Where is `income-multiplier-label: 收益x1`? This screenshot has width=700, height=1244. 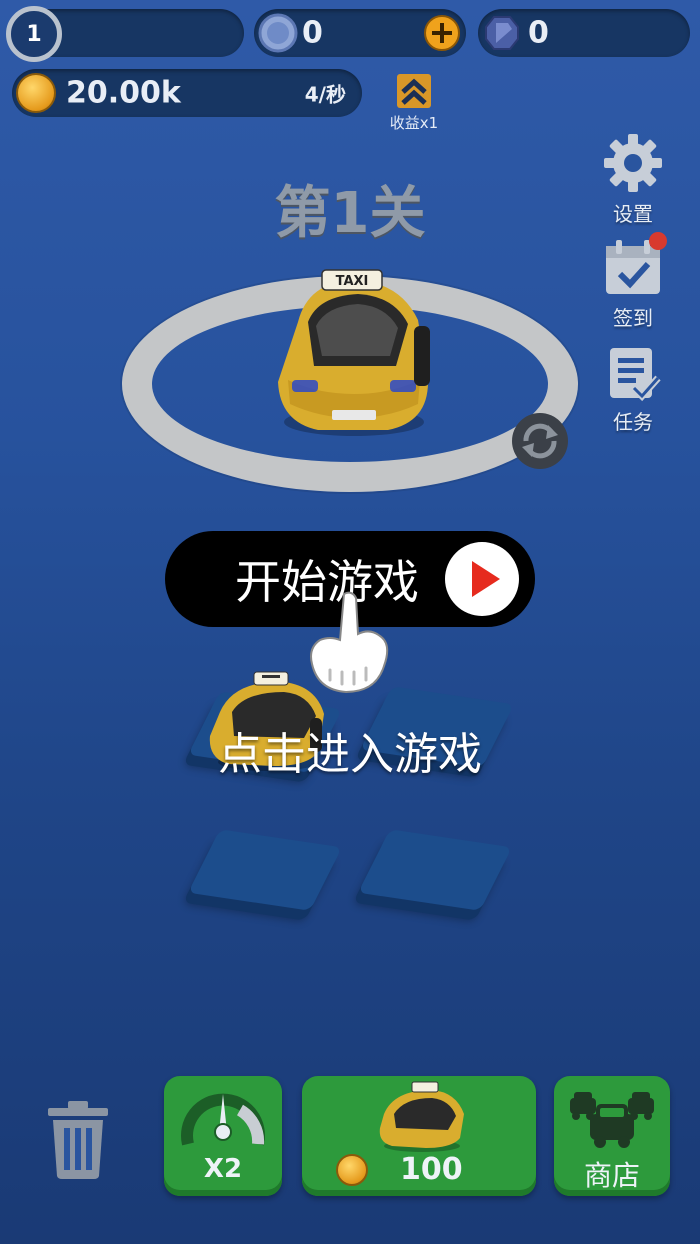
income-multiplier-label: 收益x1 is located at coordinates (414, 123).